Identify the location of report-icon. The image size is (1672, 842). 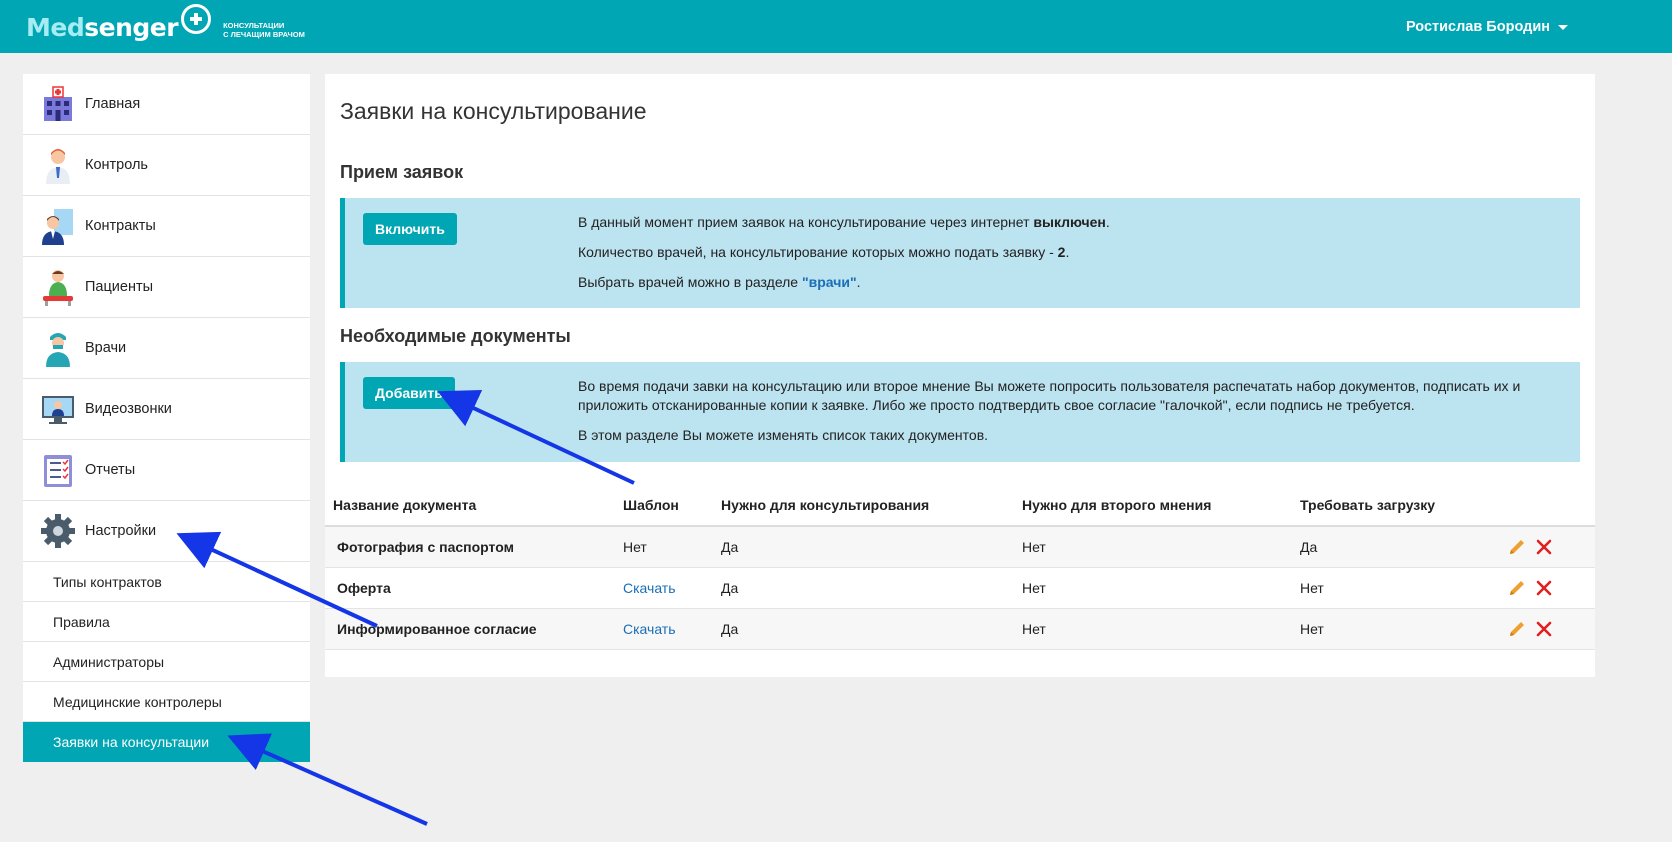
(58, 471).